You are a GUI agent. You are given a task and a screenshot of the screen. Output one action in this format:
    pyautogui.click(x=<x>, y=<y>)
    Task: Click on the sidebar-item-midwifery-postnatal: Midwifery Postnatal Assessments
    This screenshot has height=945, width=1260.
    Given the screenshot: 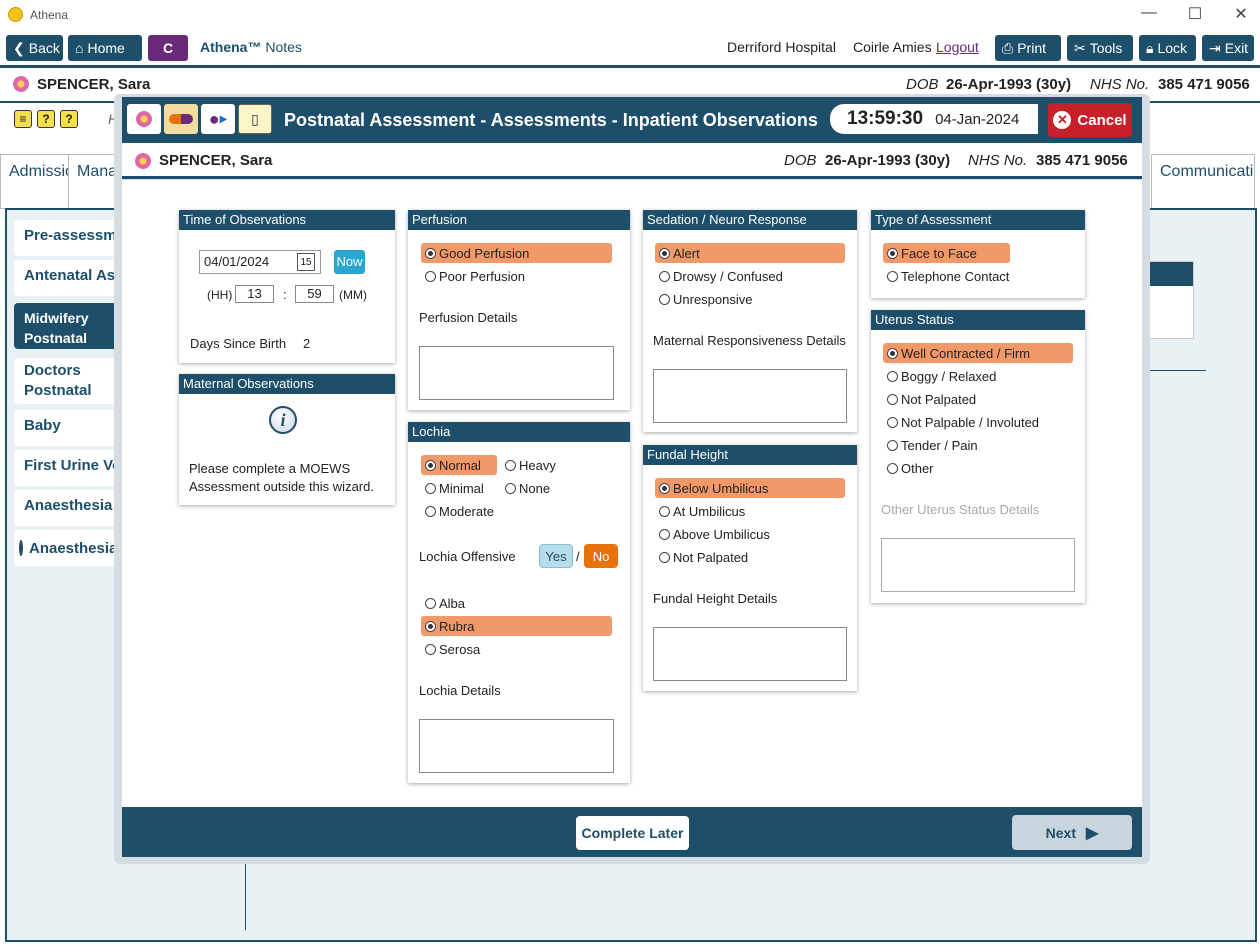 What is the action you would take?
    pyautogui.click(x=69, y=326)
    